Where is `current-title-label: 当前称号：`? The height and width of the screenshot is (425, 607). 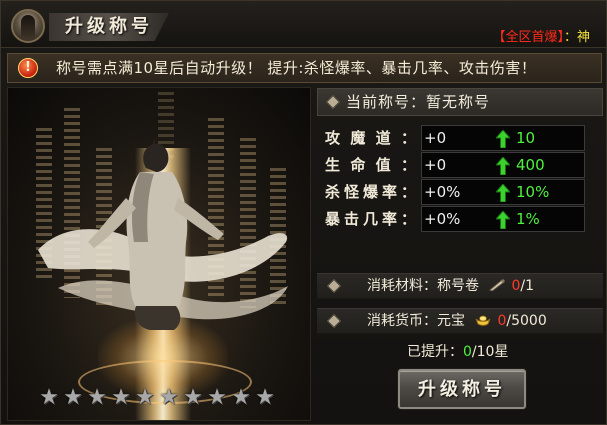
current-title-label: 当前称号： is located at coordinates (386, 102).